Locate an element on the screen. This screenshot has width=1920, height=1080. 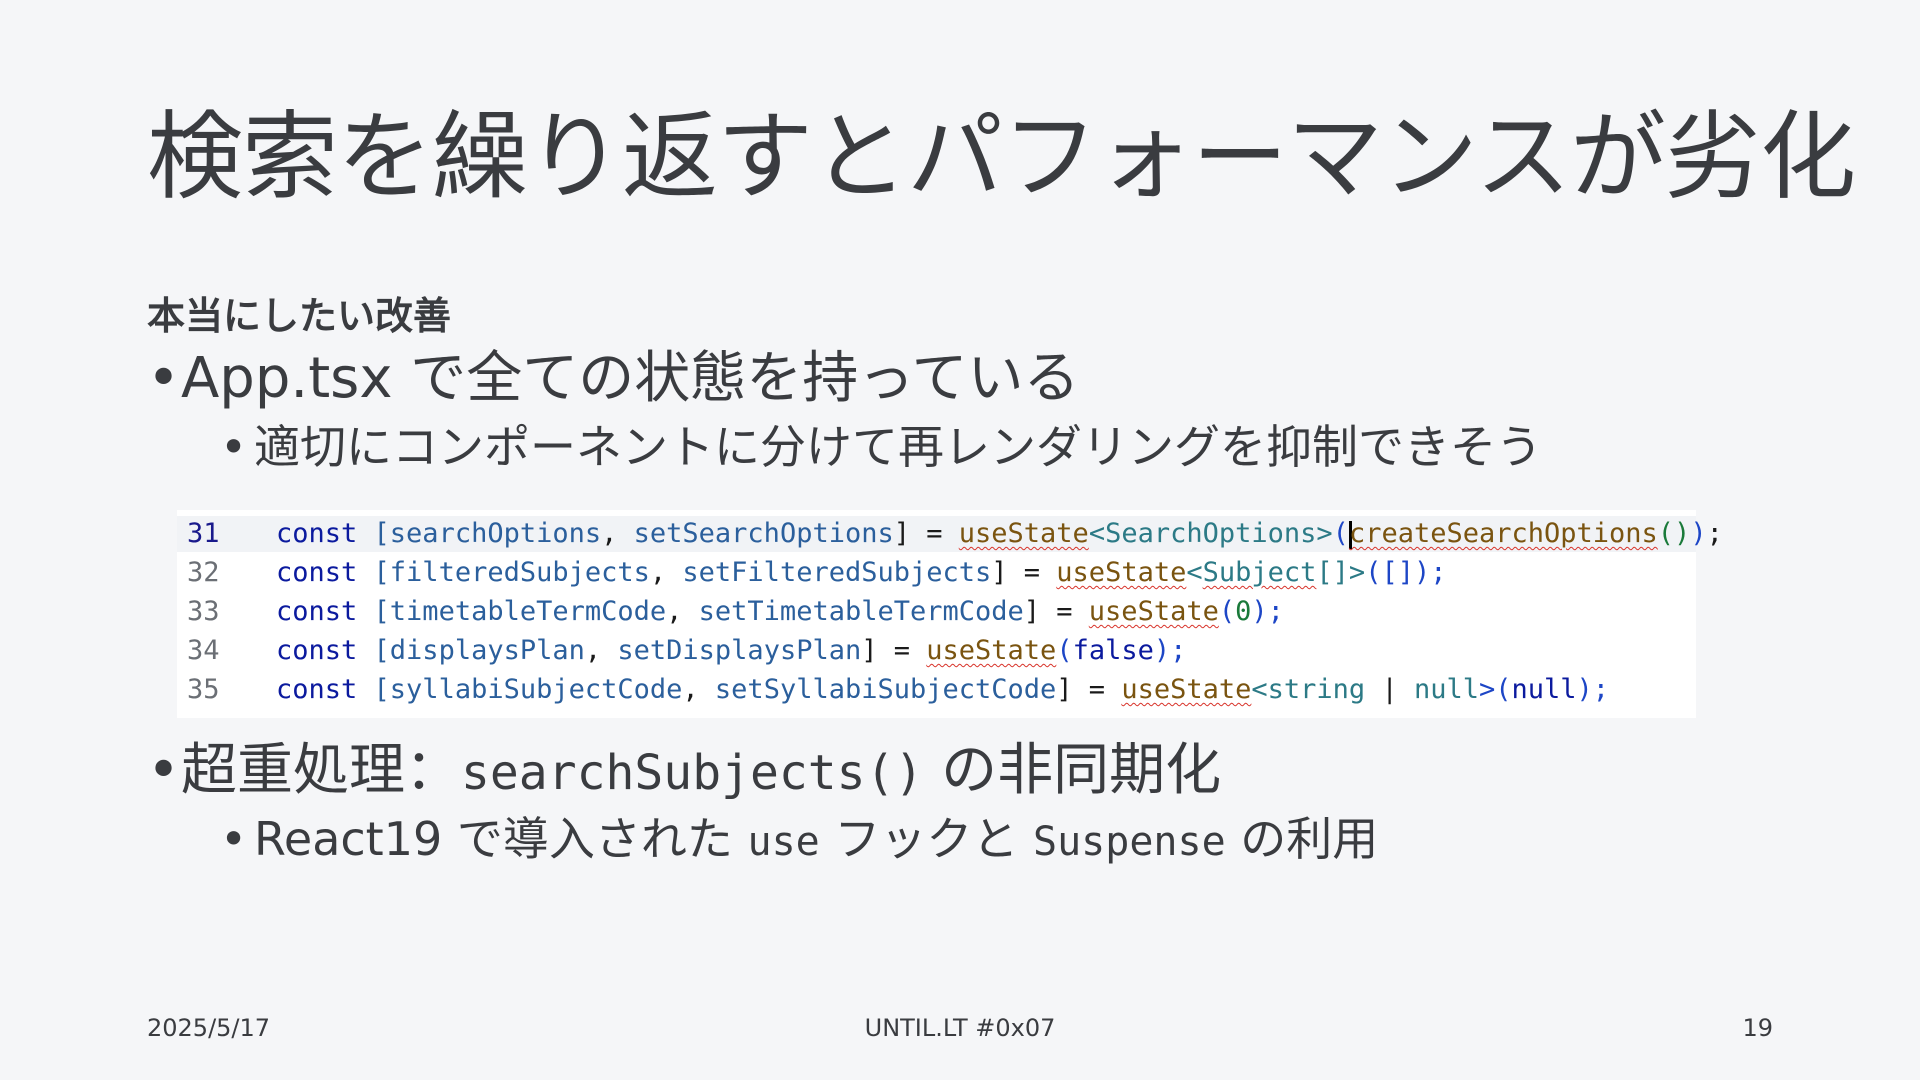
bullet-2: •超重処理：searchSubjects() の非同期化 is located at coordinates (684, 770).